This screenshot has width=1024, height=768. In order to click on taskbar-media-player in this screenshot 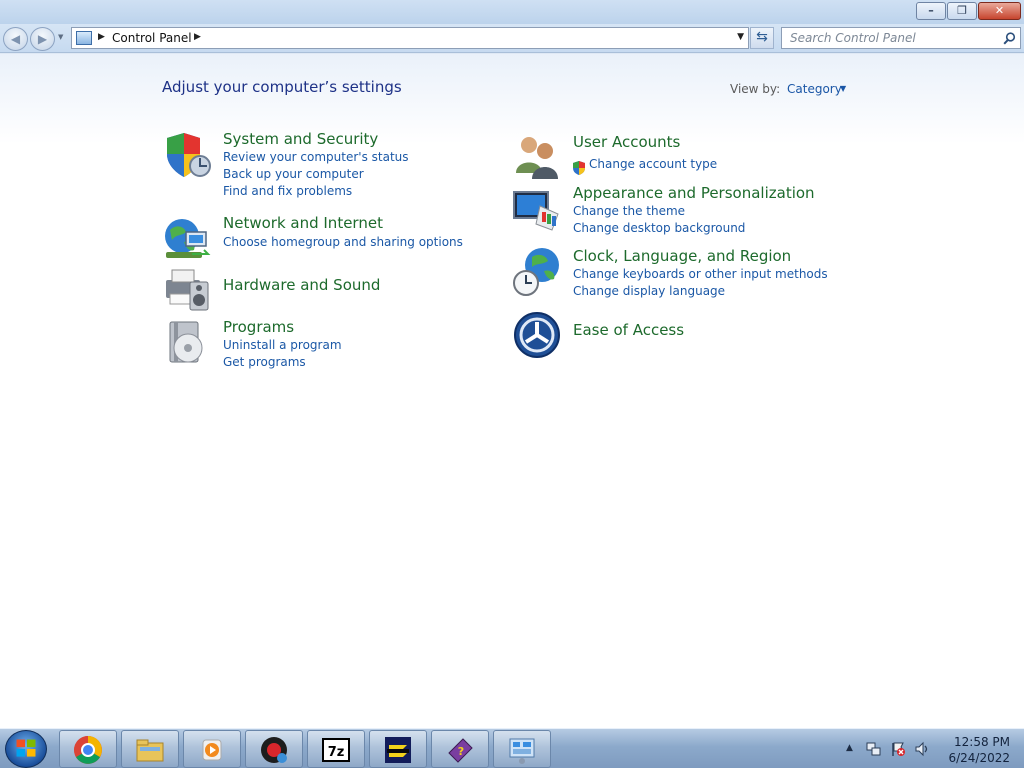, I will do `click(212, 749)`.